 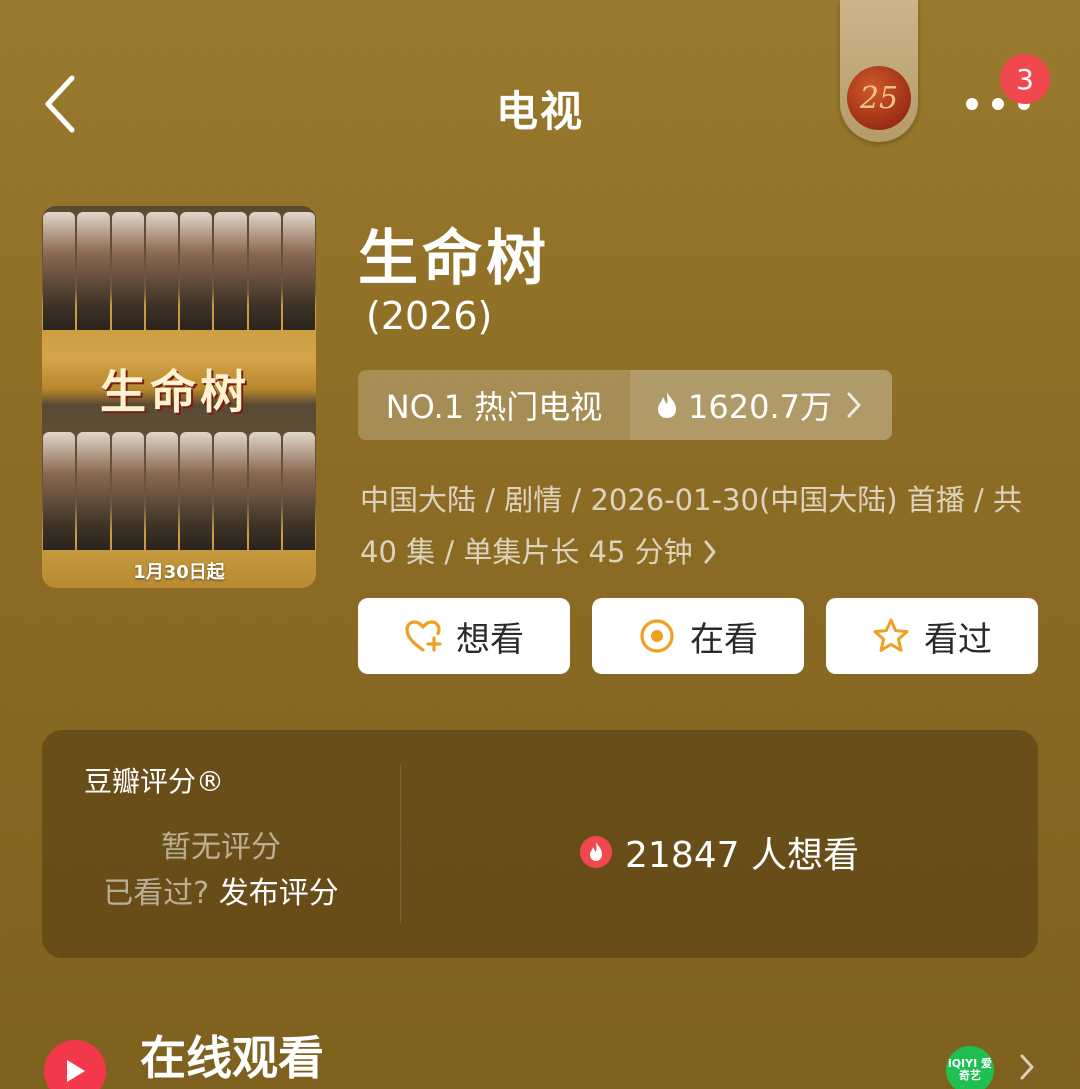 I want to click on want-button: 想看, so click(x=464, y=636).